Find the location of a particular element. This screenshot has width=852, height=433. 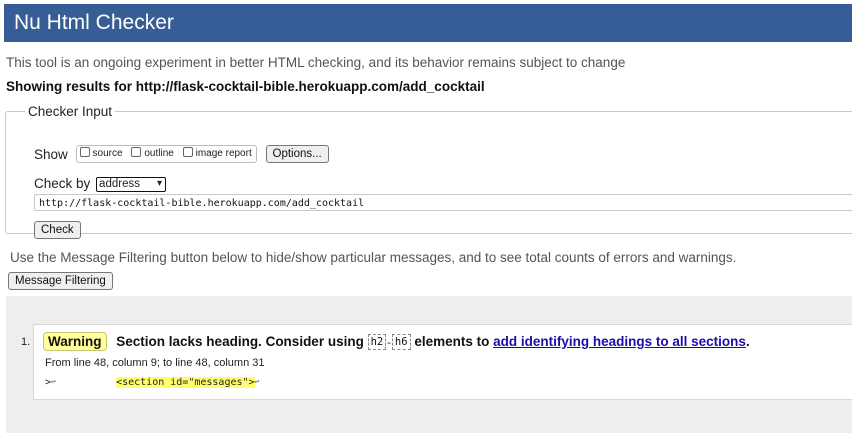

show-options-group: source outline image report is located at coordinates (166, 154).